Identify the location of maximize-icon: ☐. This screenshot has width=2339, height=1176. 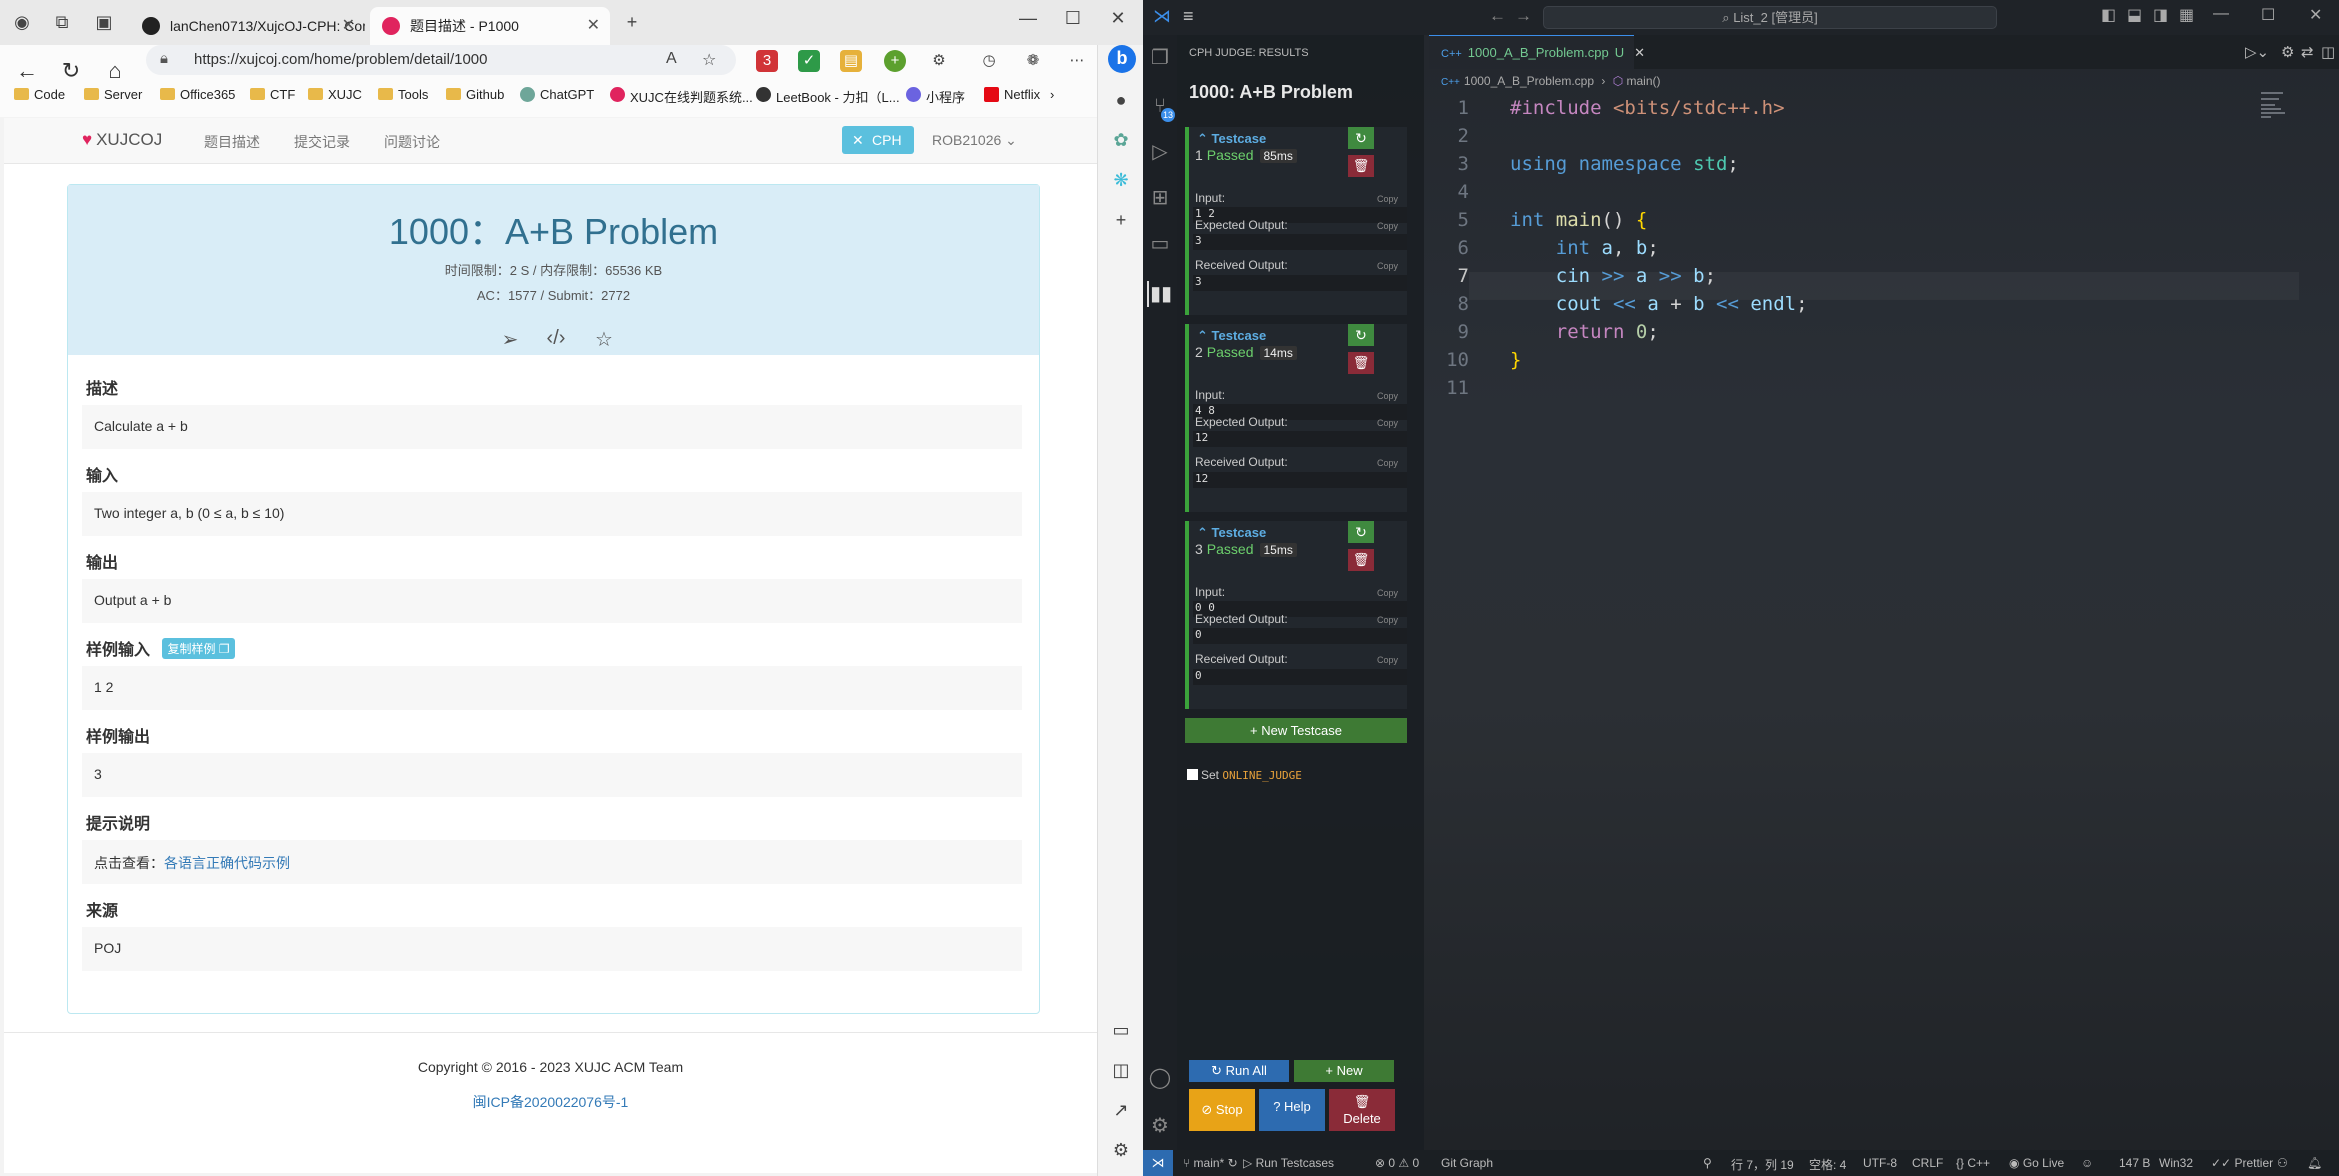
(1073, 18).